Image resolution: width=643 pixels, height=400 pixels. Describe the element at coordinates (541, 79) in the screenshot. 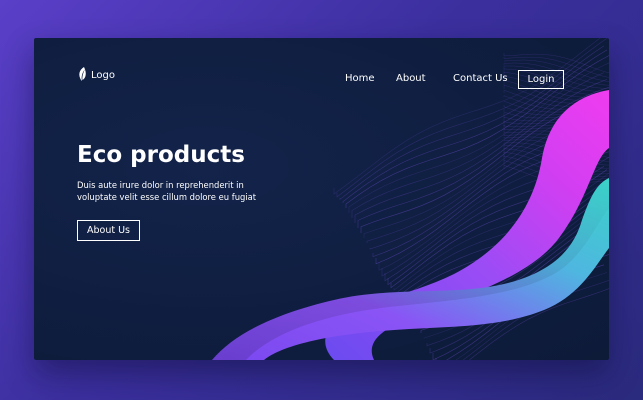

I see `login-button: Login` at that location.